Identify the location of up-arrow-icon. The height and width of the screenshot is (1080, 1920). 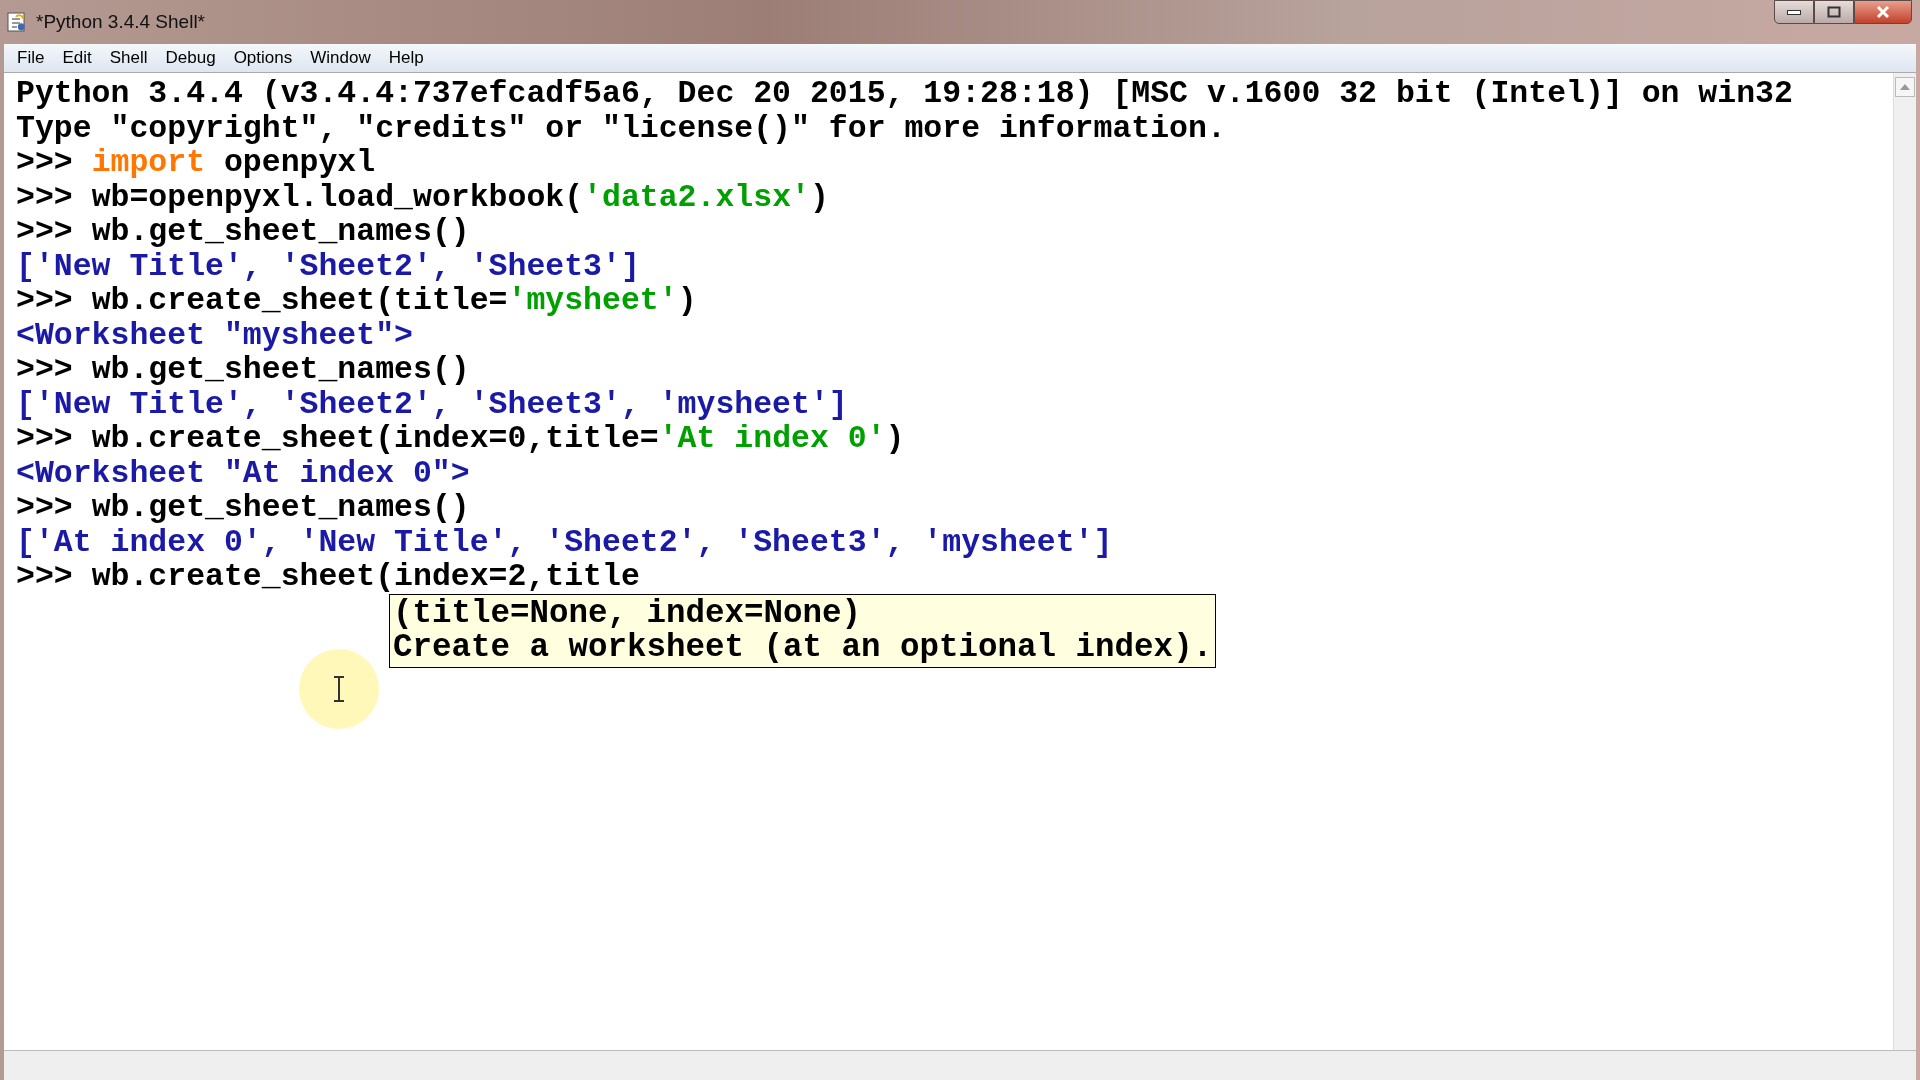
(1905, 87).